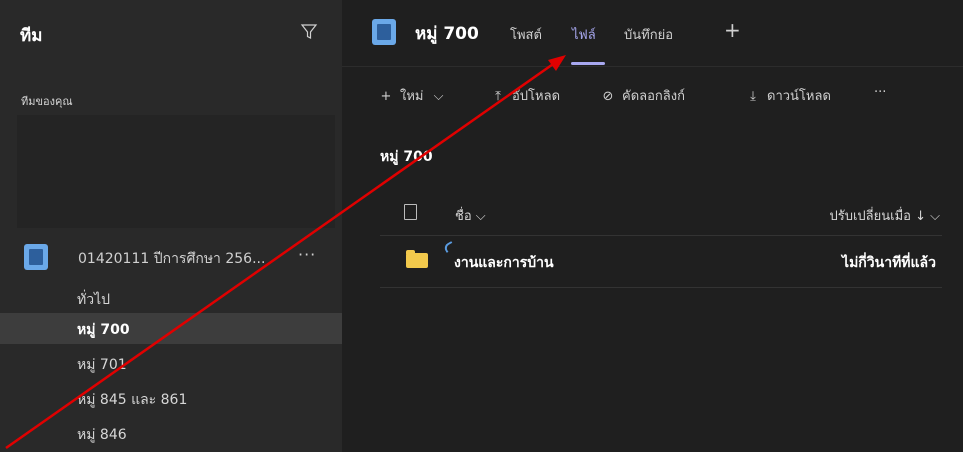 The width and height of the screenshot is (963, 452). Describe the element at coordinates (94, 300) in the screenshot. I see `channel-label: ทั่วไป` at that location.